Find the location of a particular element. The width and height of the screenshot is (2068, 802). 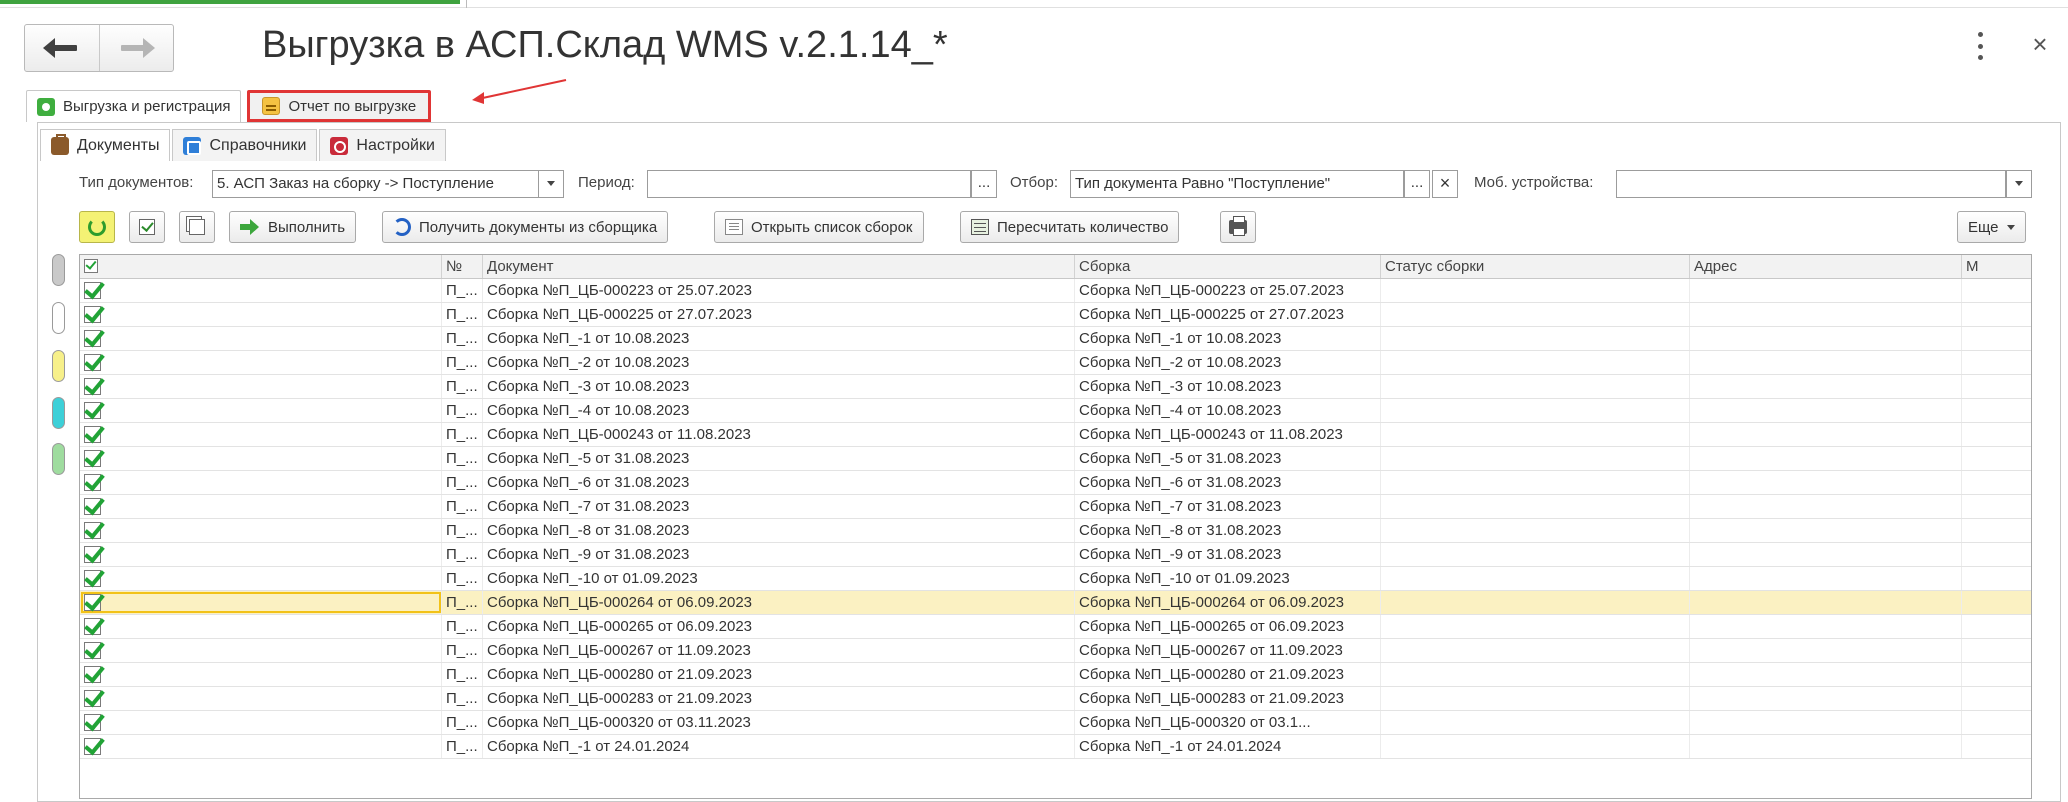

tab-upload-report: Отчет по выгрузке is located at coordinates (339, 106).